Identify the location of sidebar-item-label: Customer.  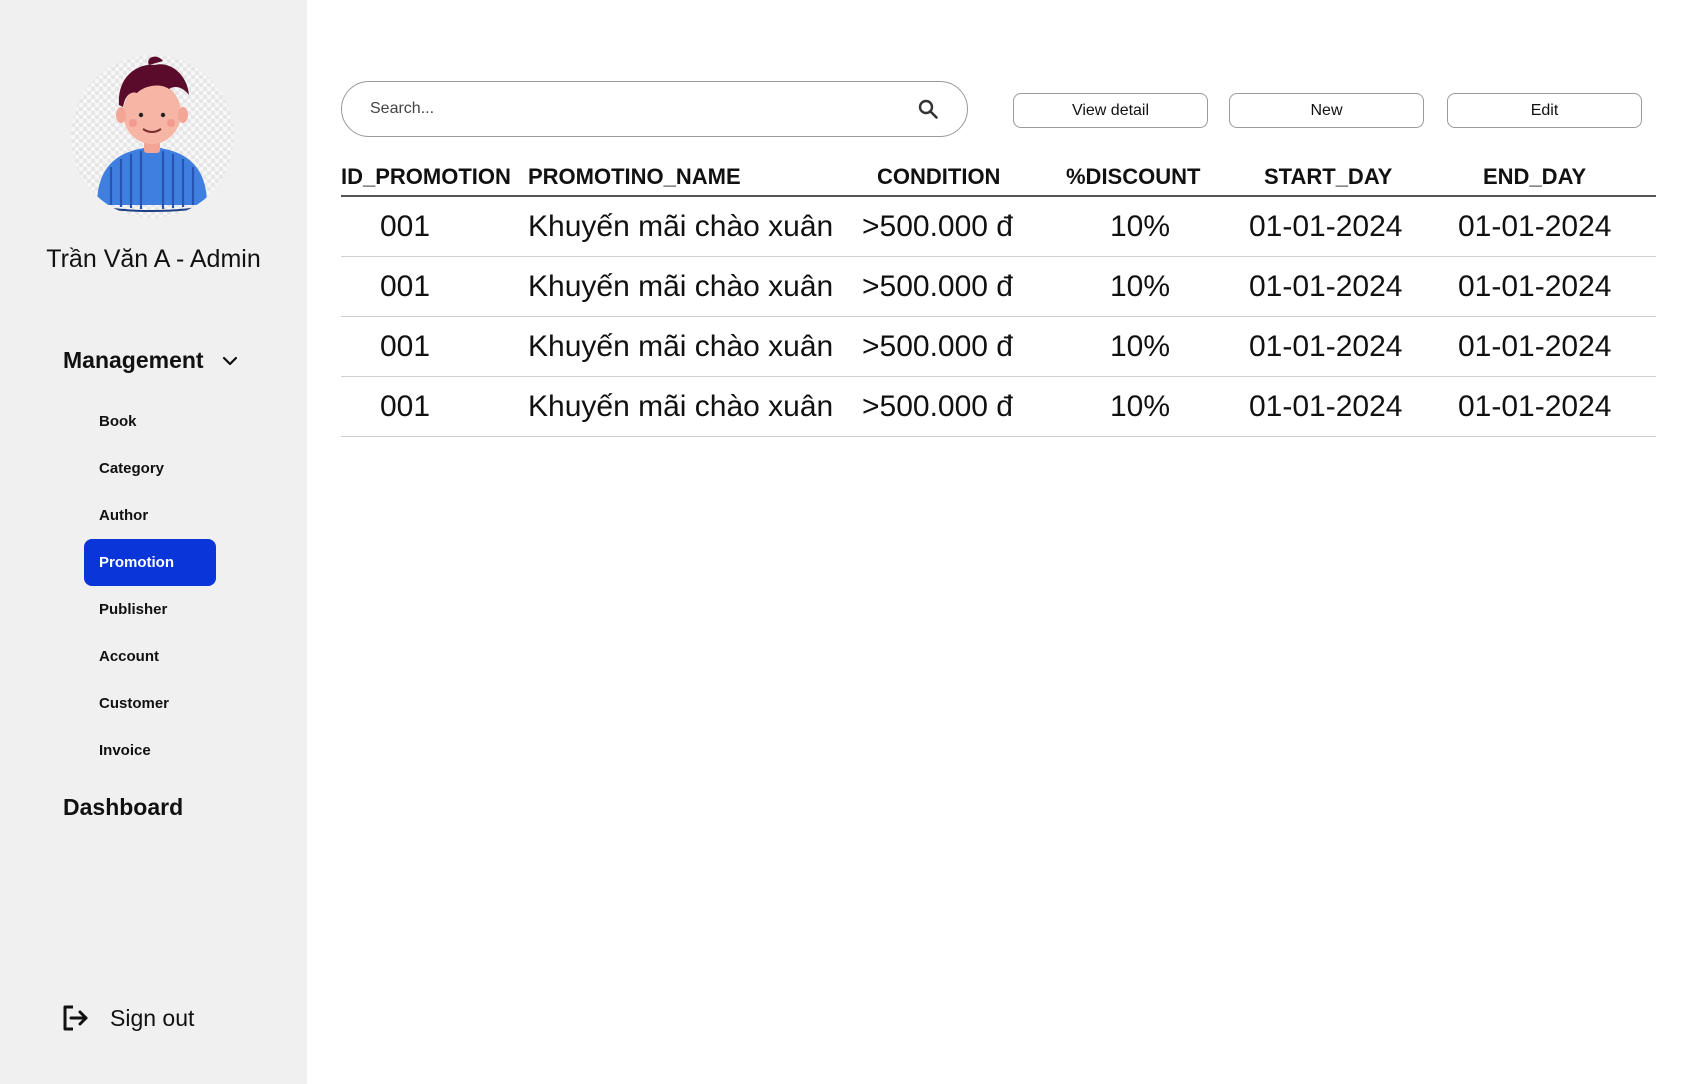
(134, 703).